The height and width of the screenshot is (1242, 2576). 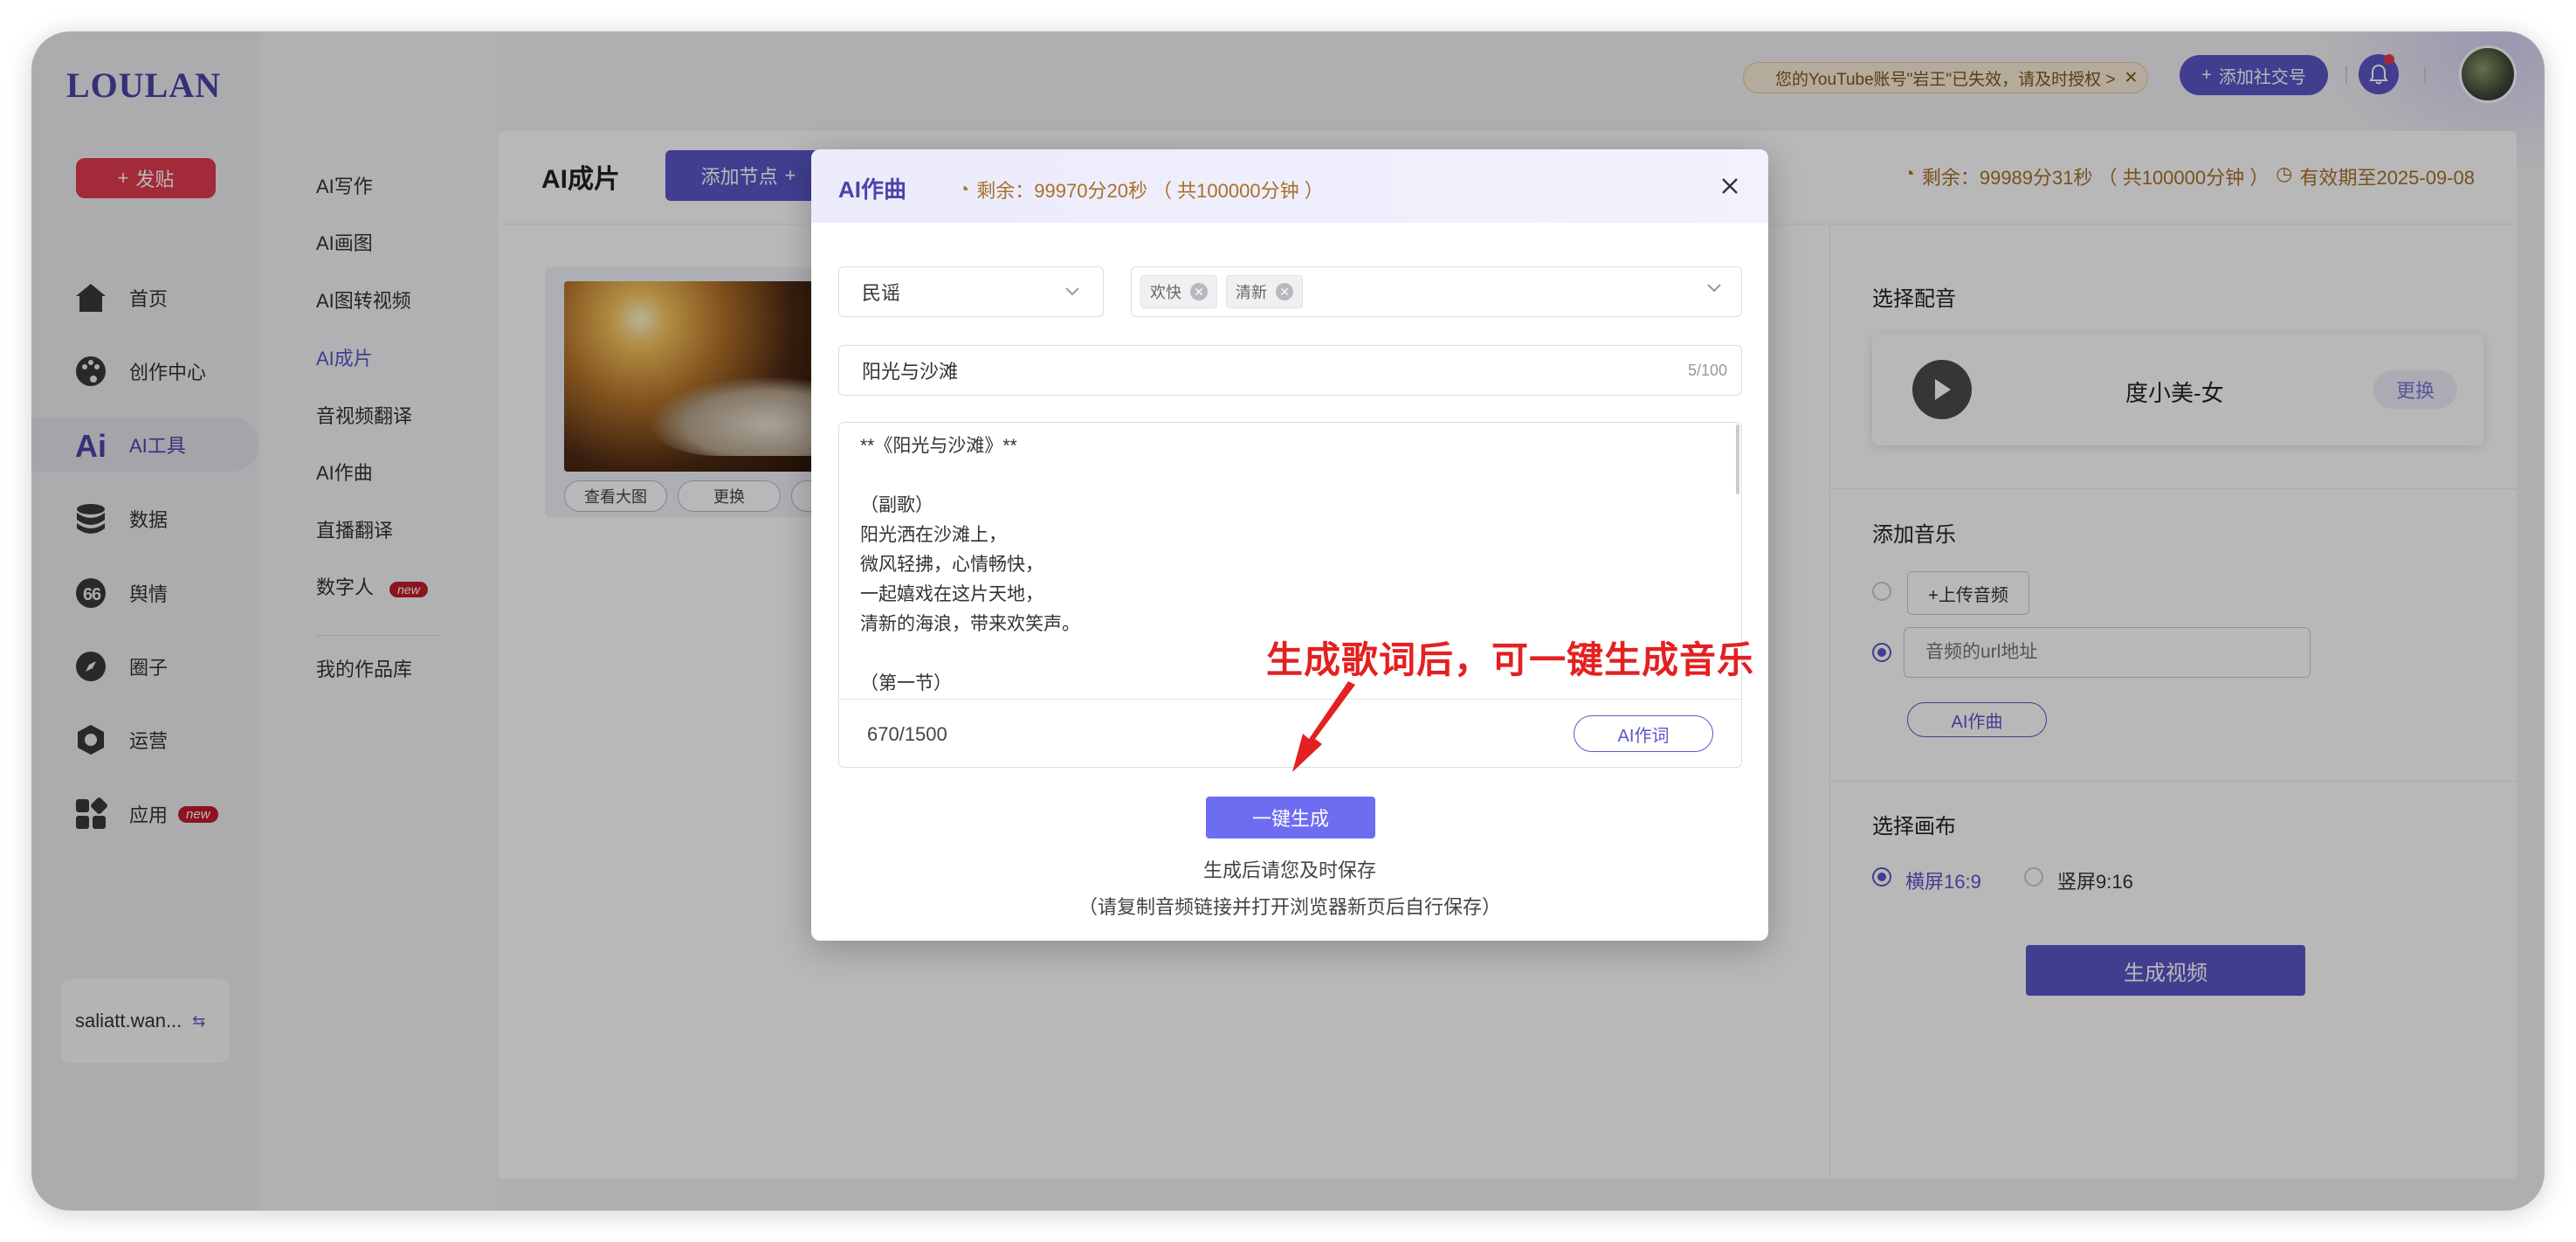 What do you see at coordinates (1290, 817) in the screenshot?
I see `generate-music-button: 一键生成` at bounding box center [1290, 817].